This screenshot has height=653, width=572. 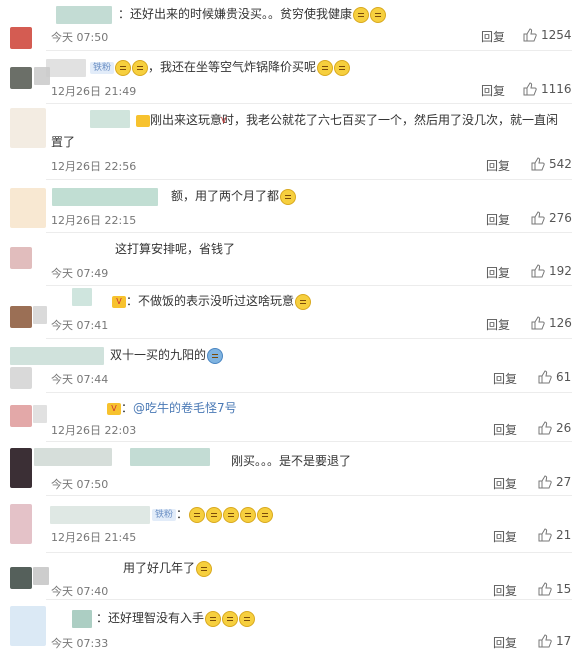 I want to click on comment-text: 铁粉：, so click(x=213, y=514).